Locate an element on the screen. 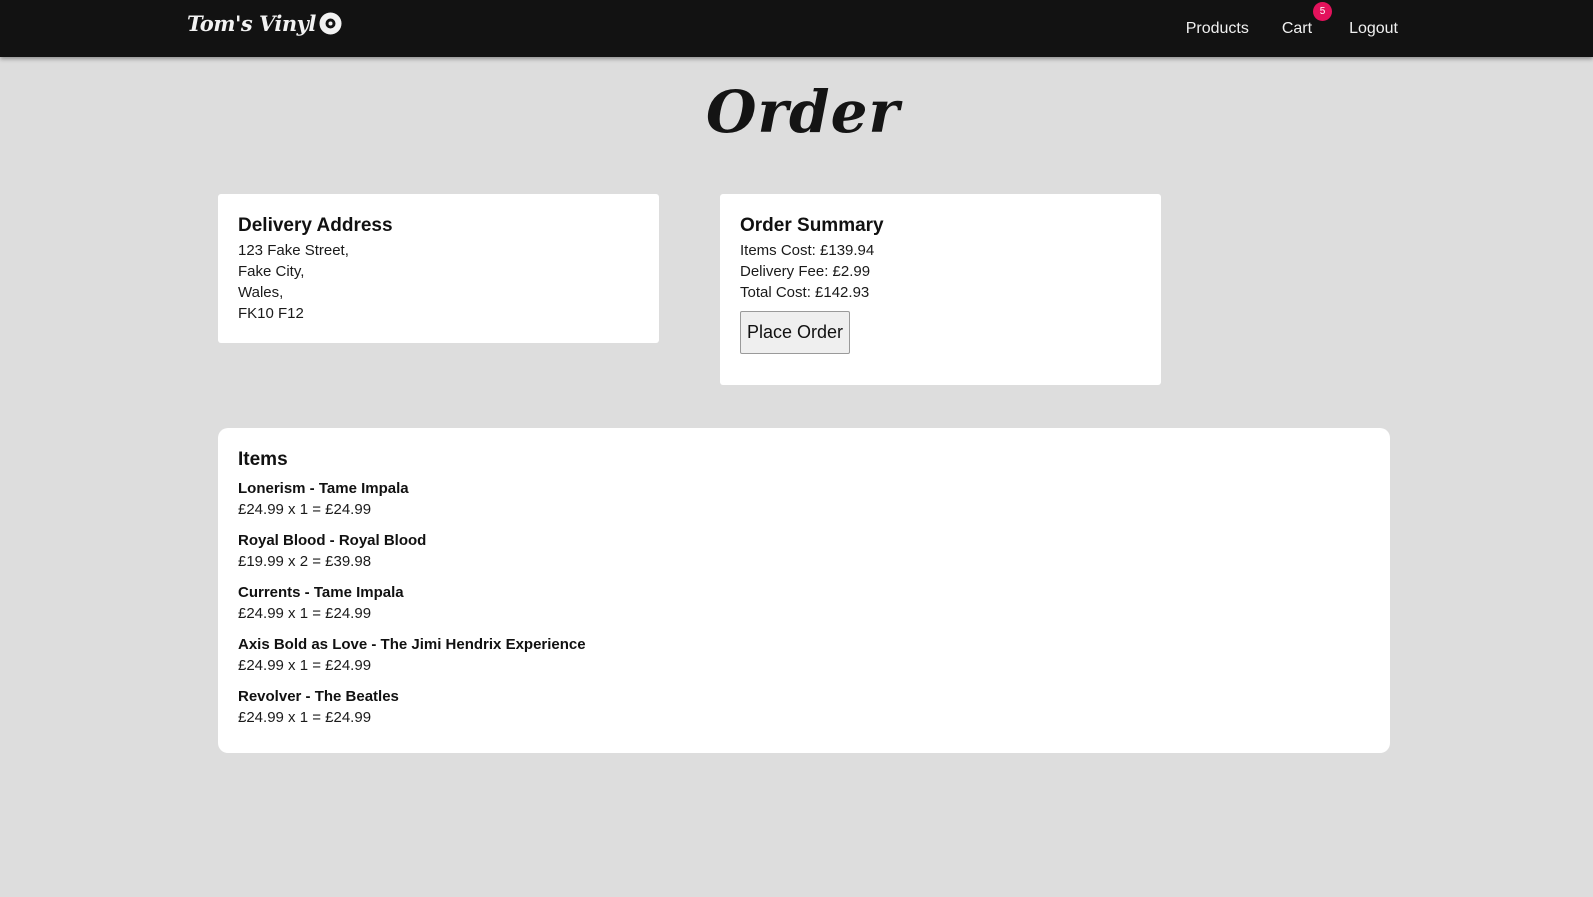 This screenshot has height=897, width=1593. nav-links: Products Cart 5 Logout is located at coordinates (1292, 28).